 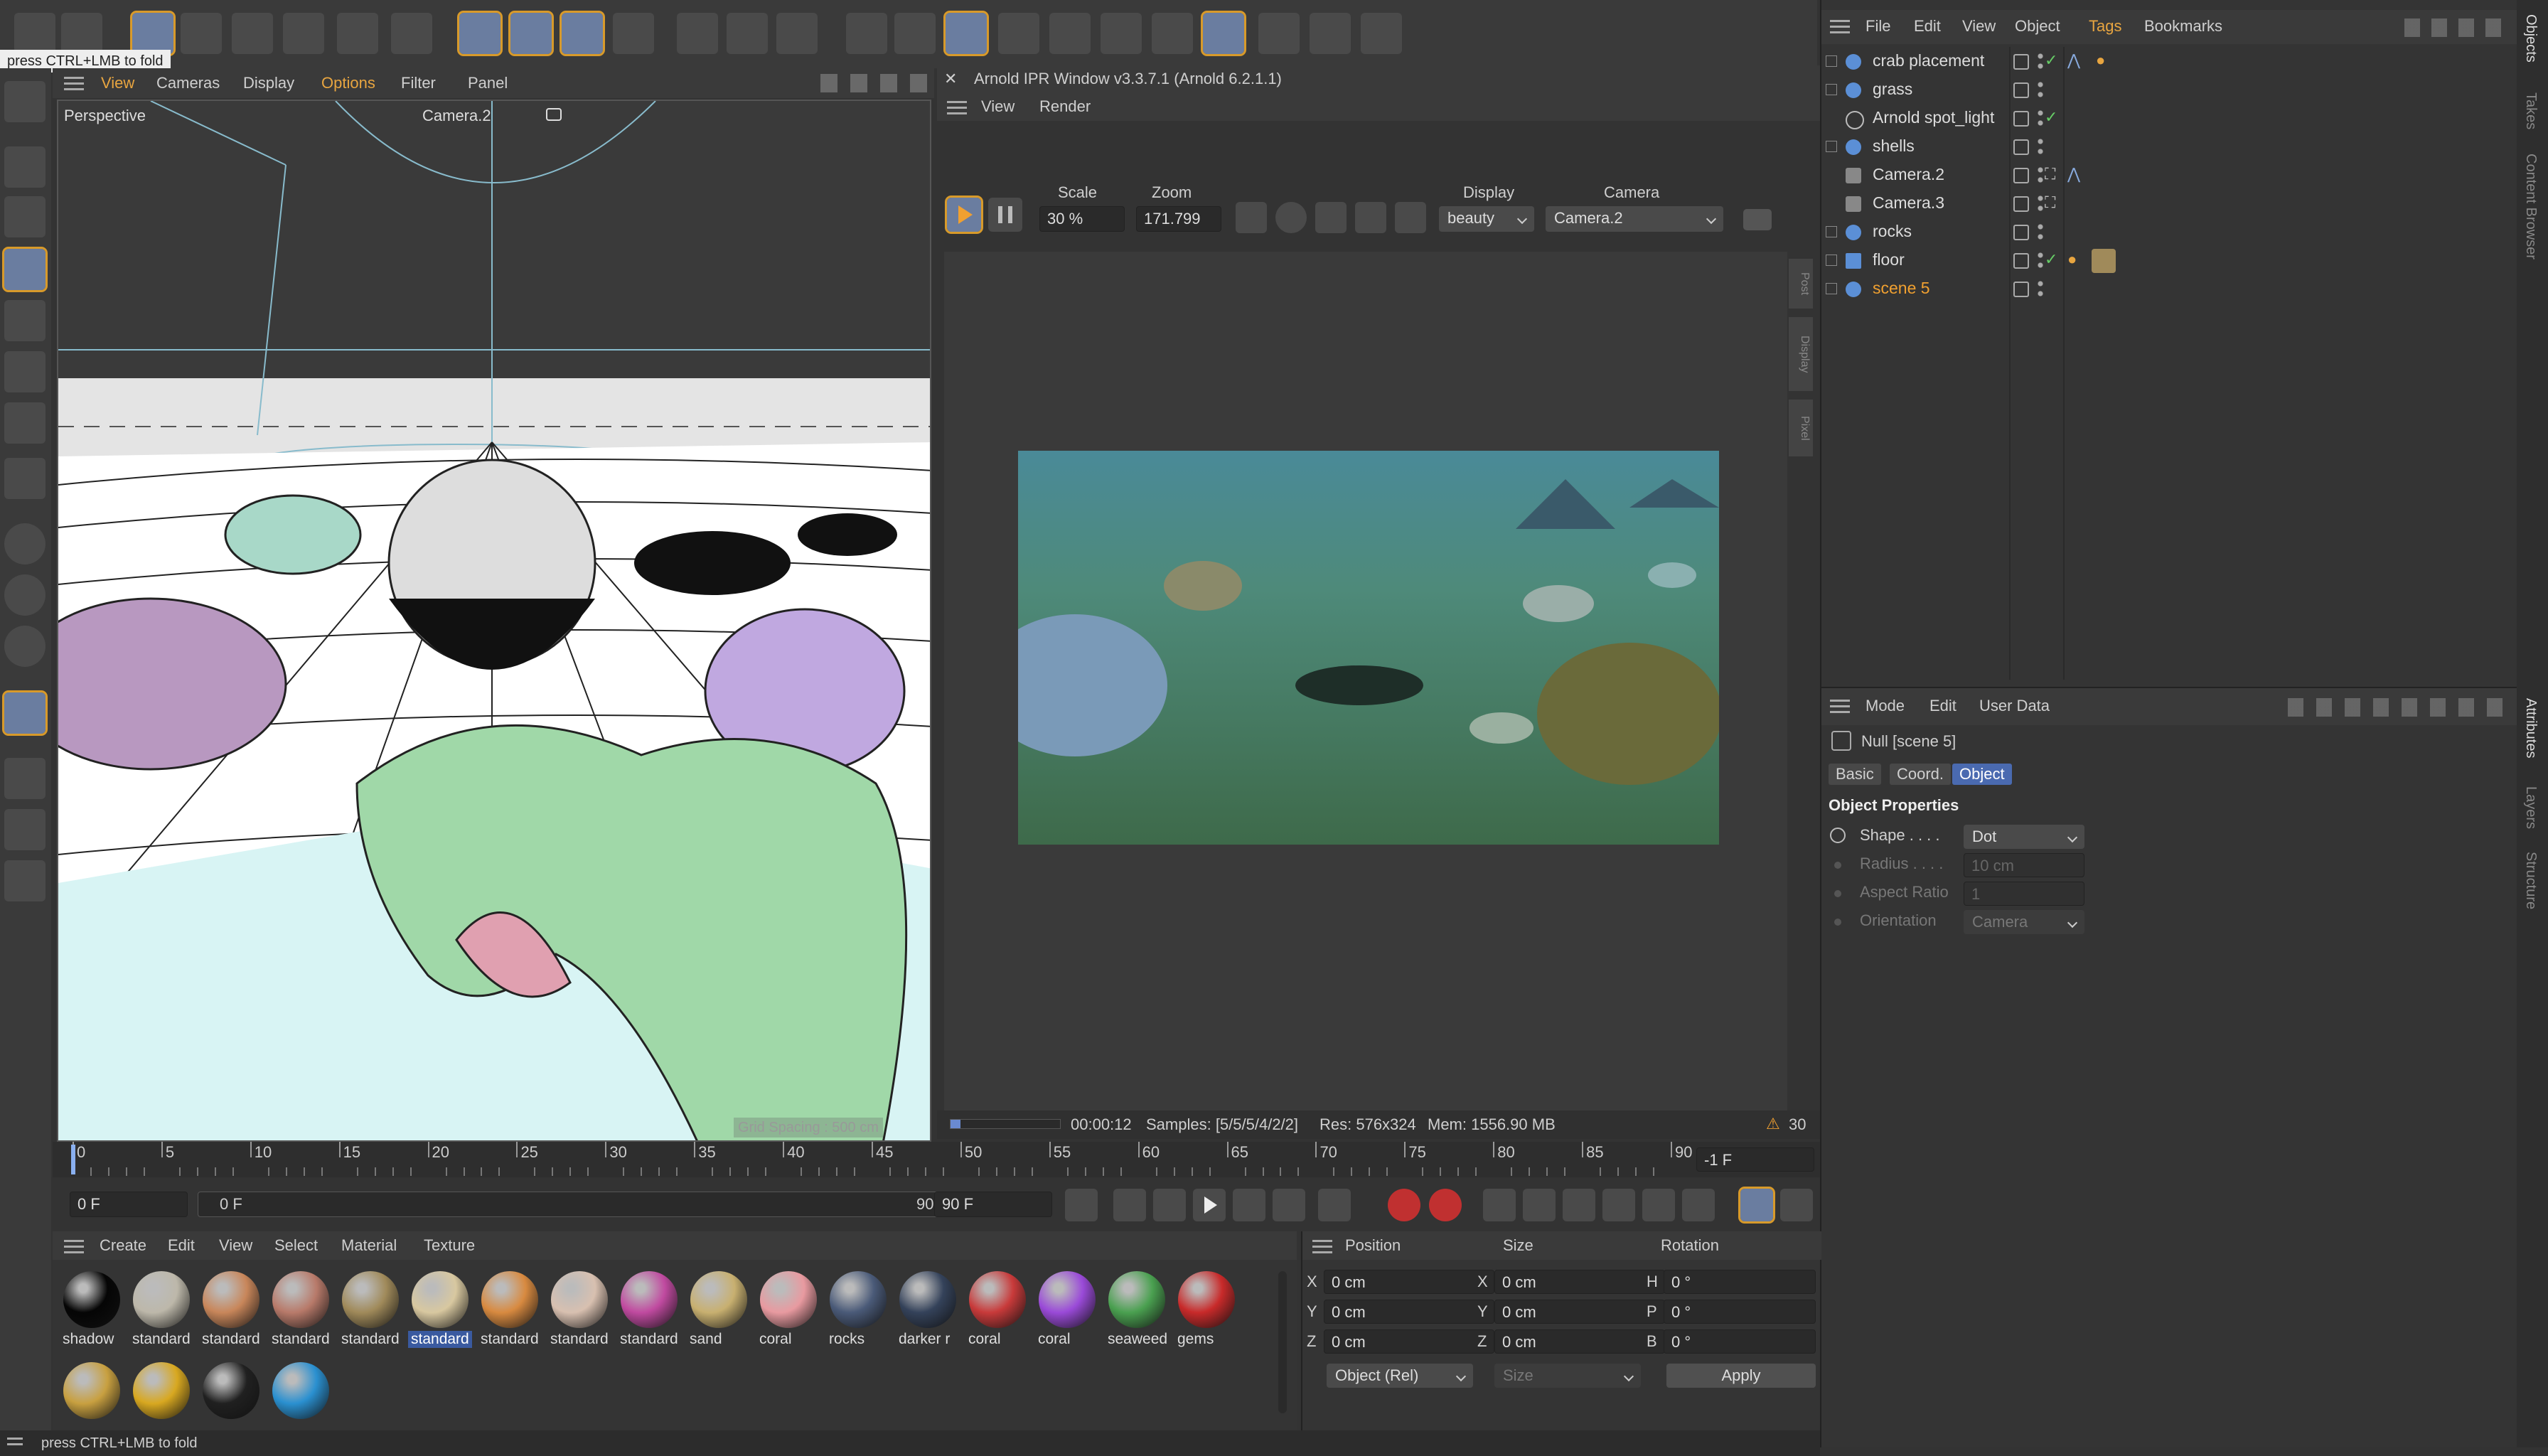 I want to click on y-axis-icon, so click(x=531, y=33).